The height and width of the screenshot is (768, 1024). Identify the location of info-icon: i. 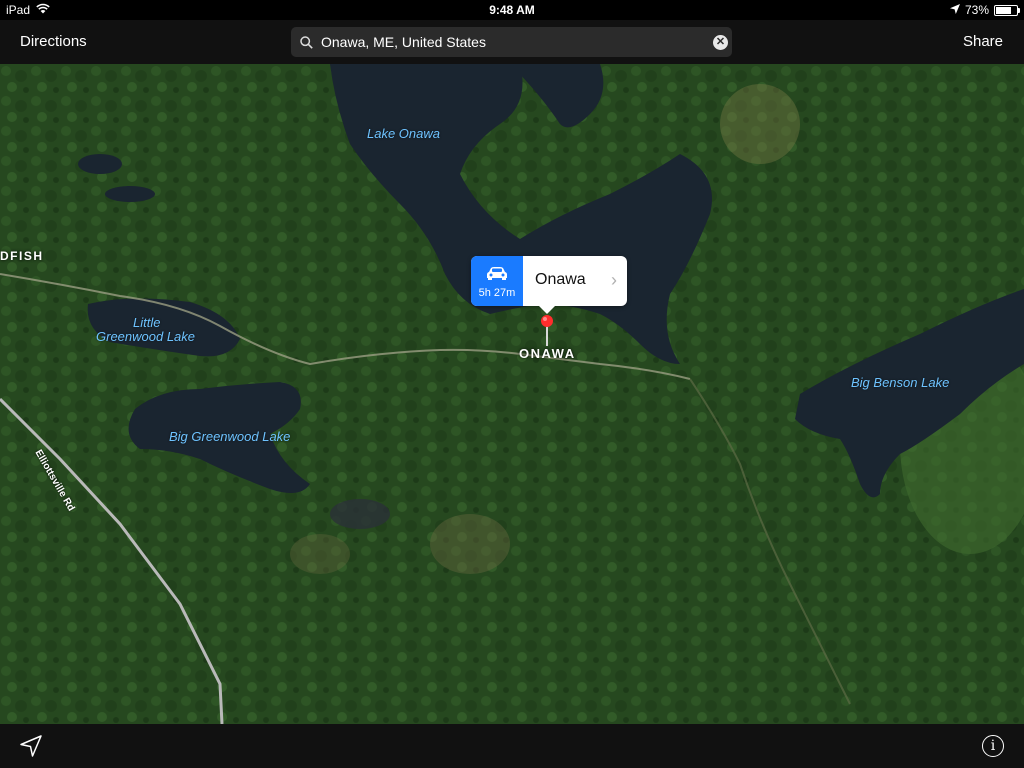
(993, 746).